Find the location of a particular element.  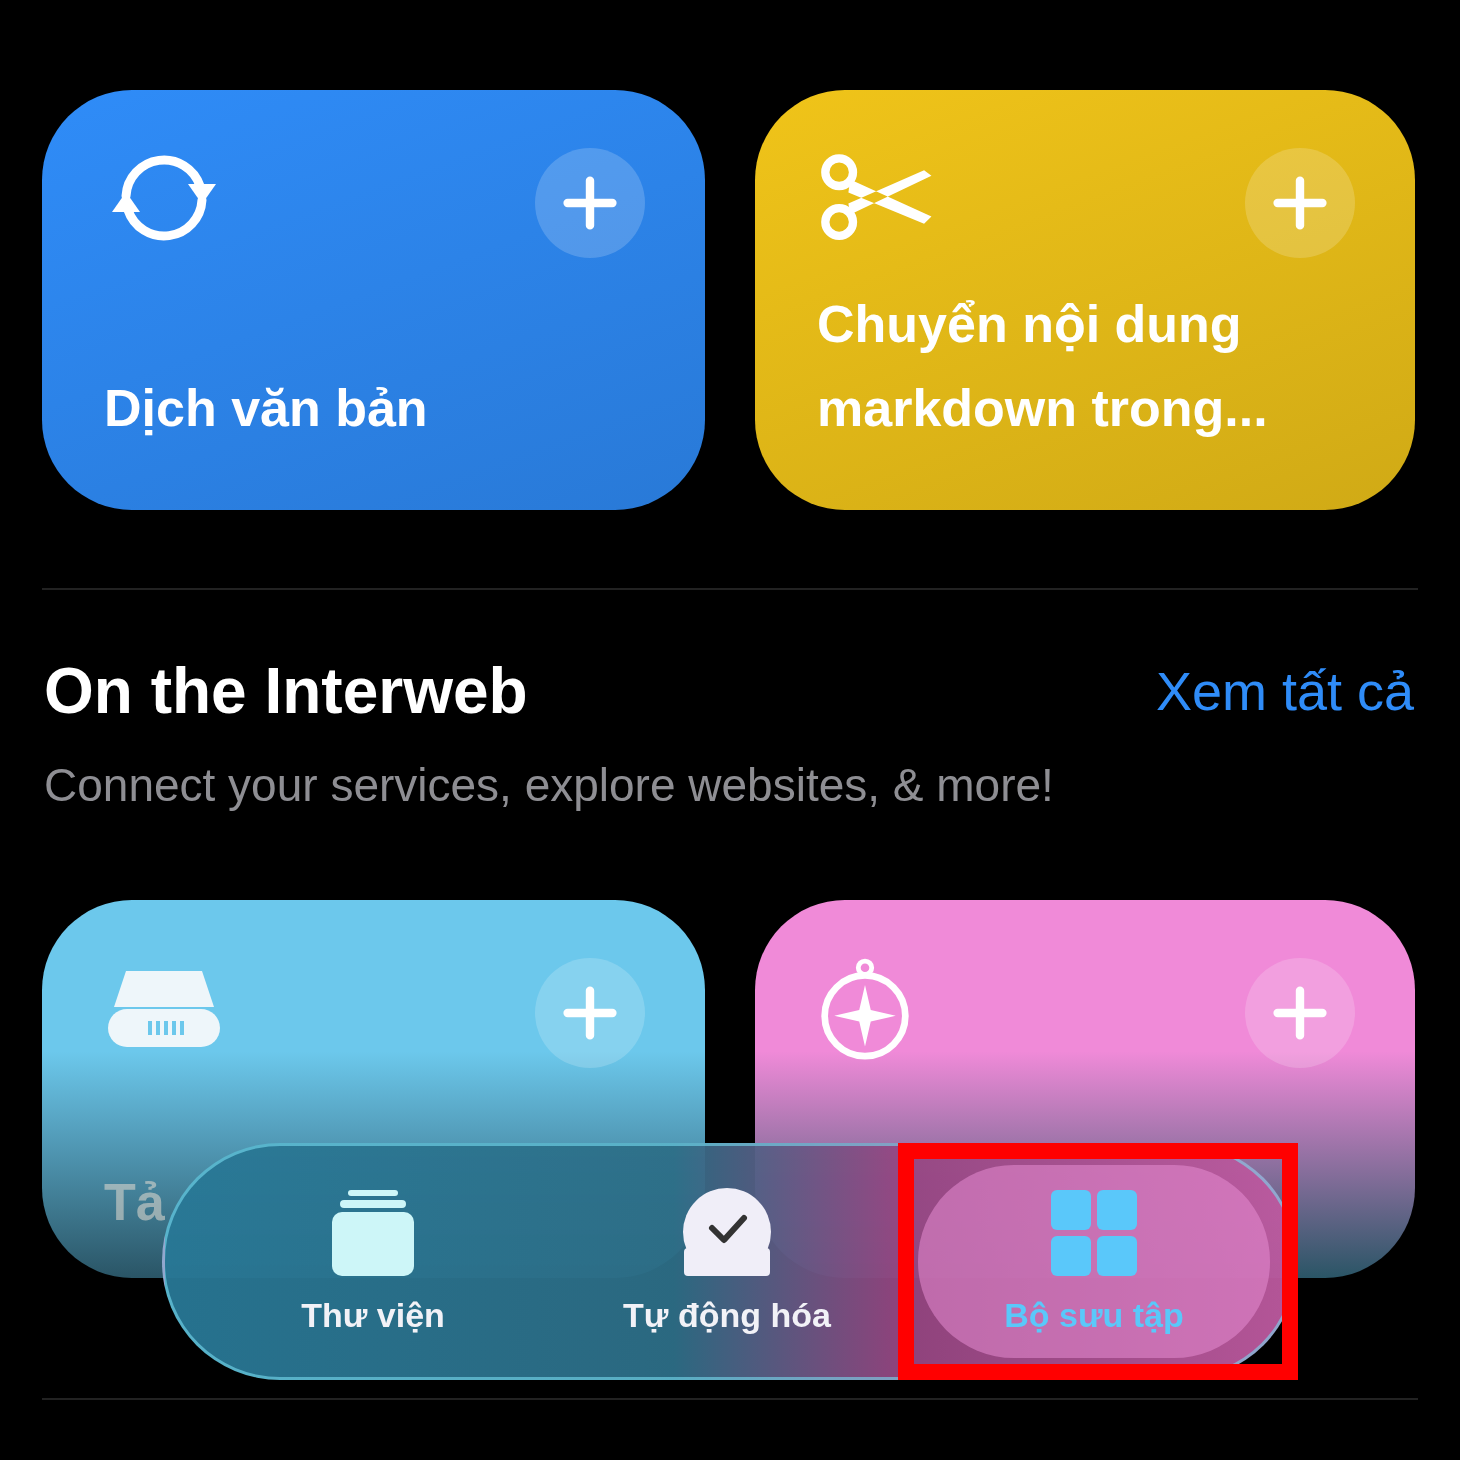

section-title: On the Interweb is located at coordinates (286, 691).